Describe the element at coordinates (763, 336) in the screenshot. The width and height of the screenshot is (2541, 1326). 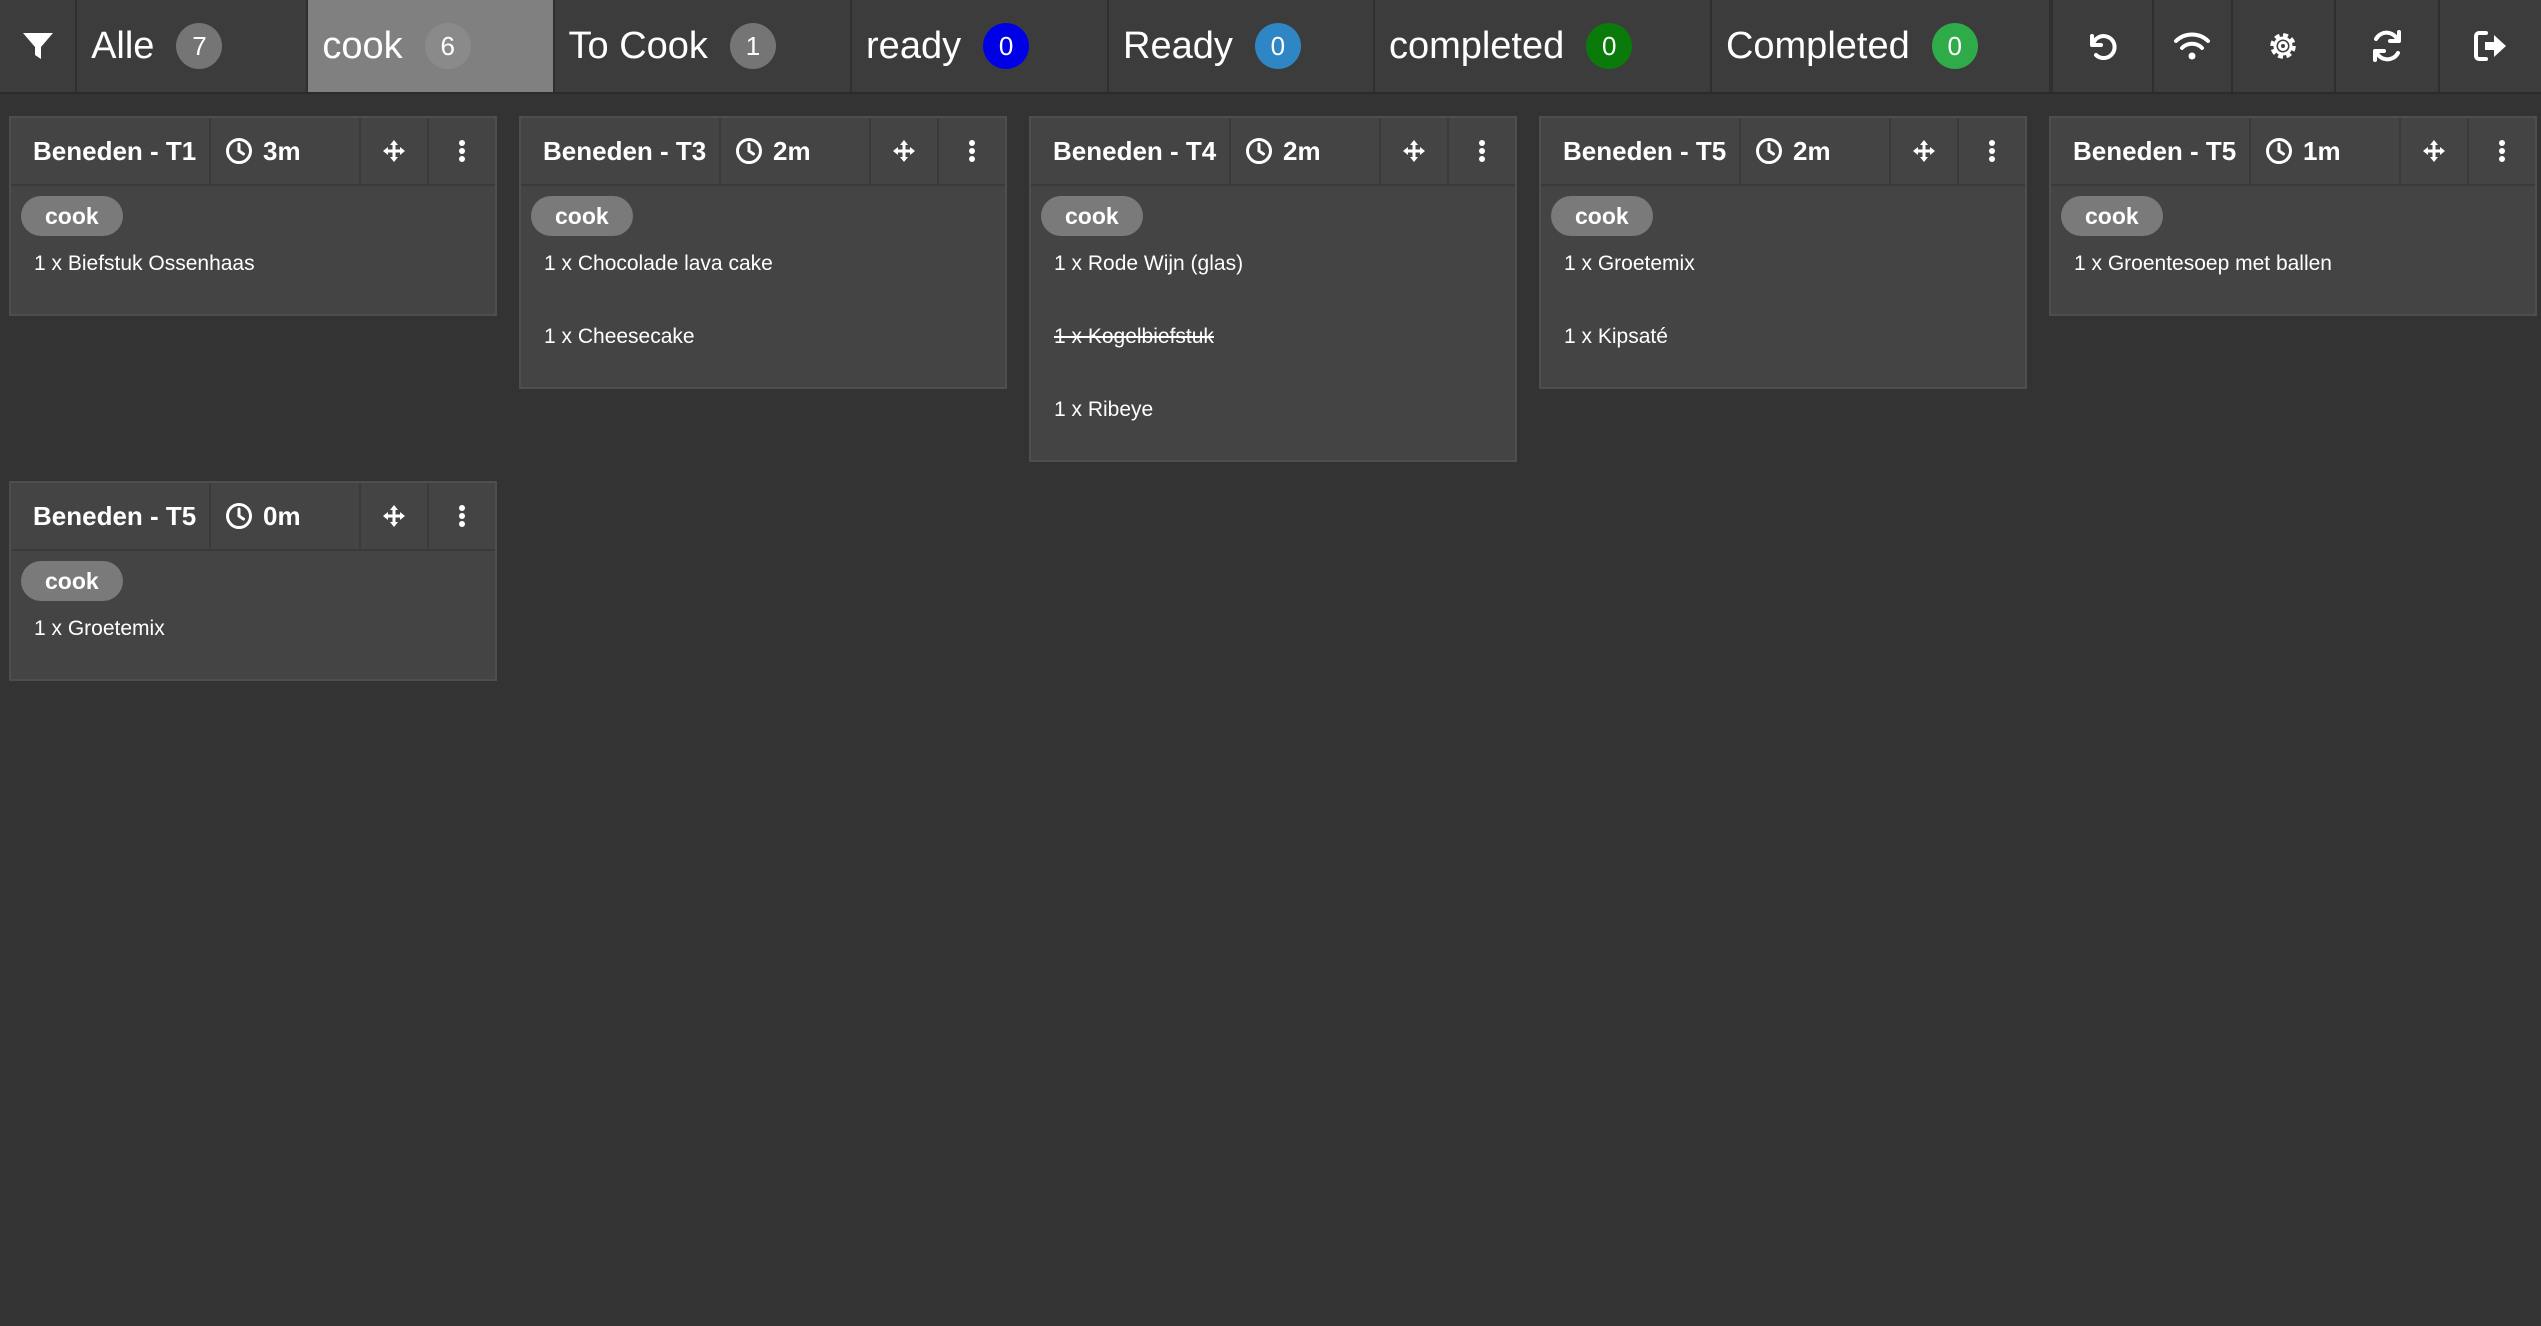
I see `order-item: 1 x Cheesecake` at that location.